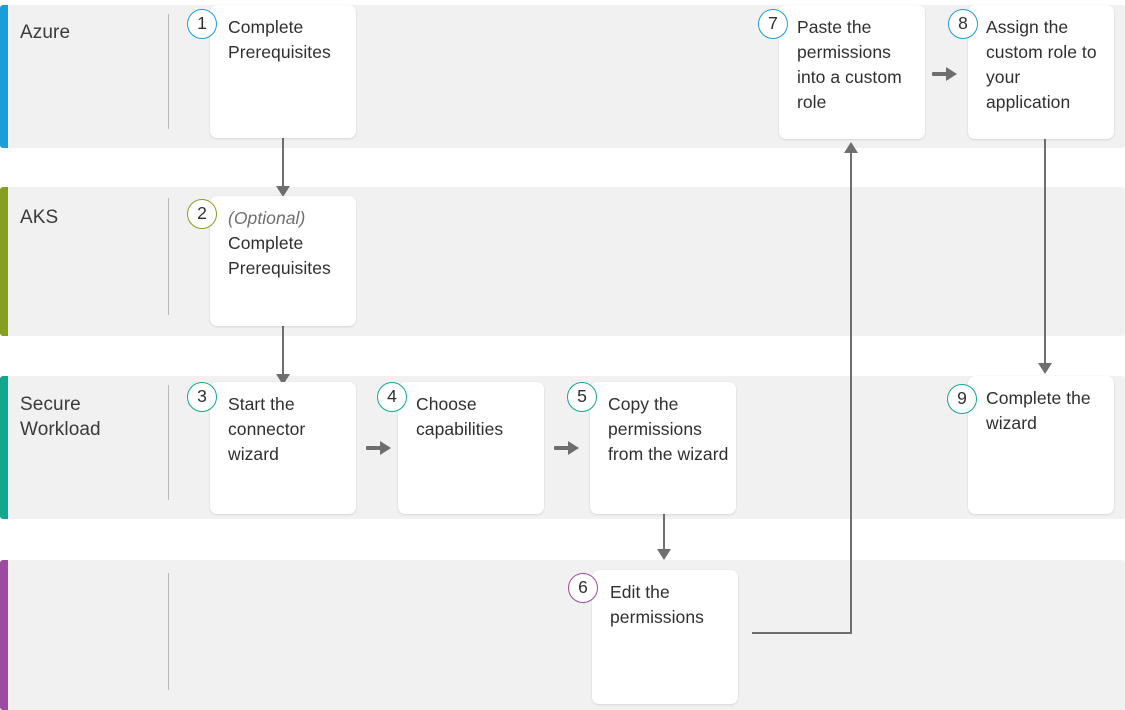 Image resolution: width=1125 pixels, height=710 pixels. I want to click on step-card-3-label: Start the connector wizard, so click(267, 429).